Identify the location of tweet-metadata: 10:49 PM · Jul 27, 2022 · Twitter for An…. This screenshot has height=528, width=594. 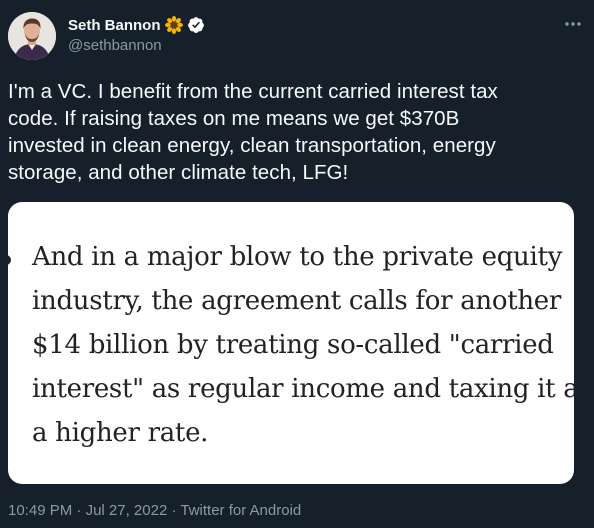
(154, 510).